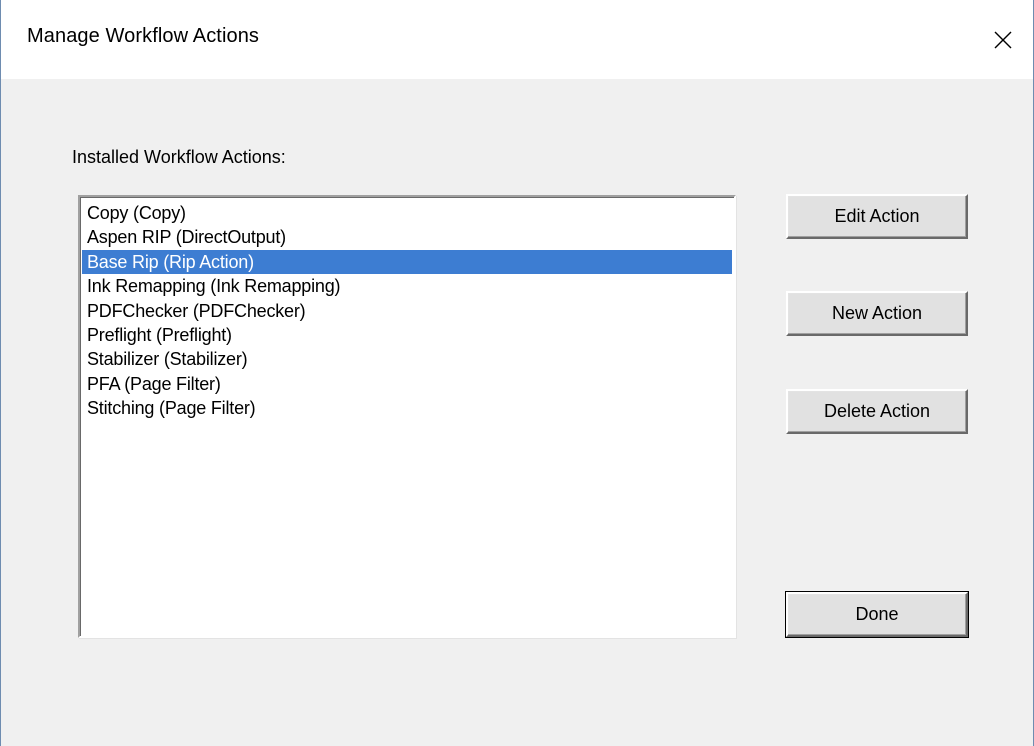 Image resolution: width=1034 pixels, height=746 pixels. Describe the element at coordinates (407, 213) in the screenshot. I see `list-item: Copy (Copy)` at that location.